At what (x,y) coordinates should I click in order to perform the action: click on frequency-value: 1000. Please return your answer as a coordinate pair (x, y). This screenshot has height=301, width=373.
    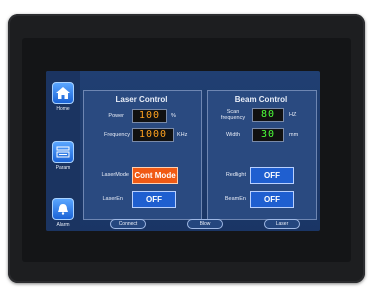
    Looking at the image, I should click on (153, 135).